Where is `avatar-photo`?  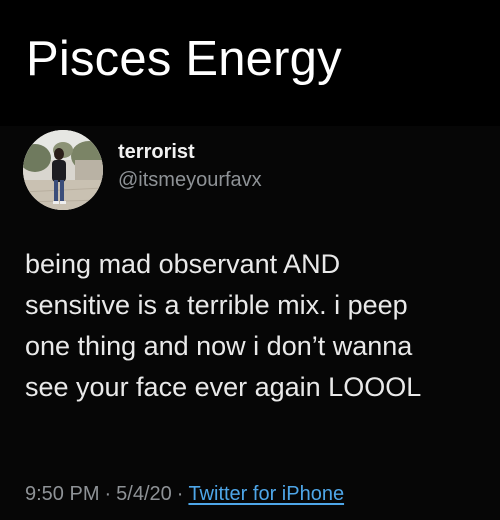
avatar-photo is located at coordinates (63, 170).